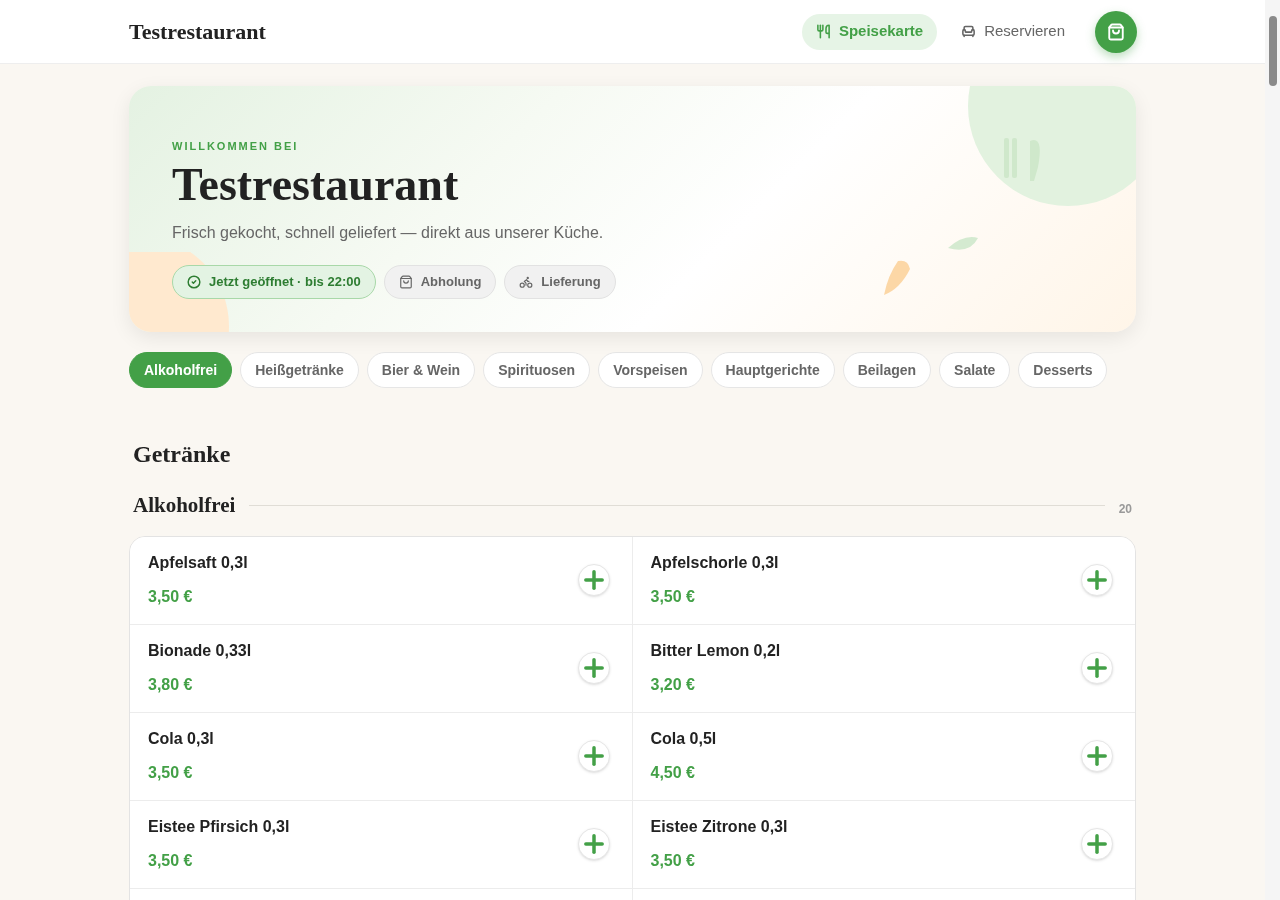 This screenshot has height=900, width=1280. What do you see at coordinates (1063, 370) in the screenshot?
I see `category-tab: Desserts` at bounding box center [1063, 370].